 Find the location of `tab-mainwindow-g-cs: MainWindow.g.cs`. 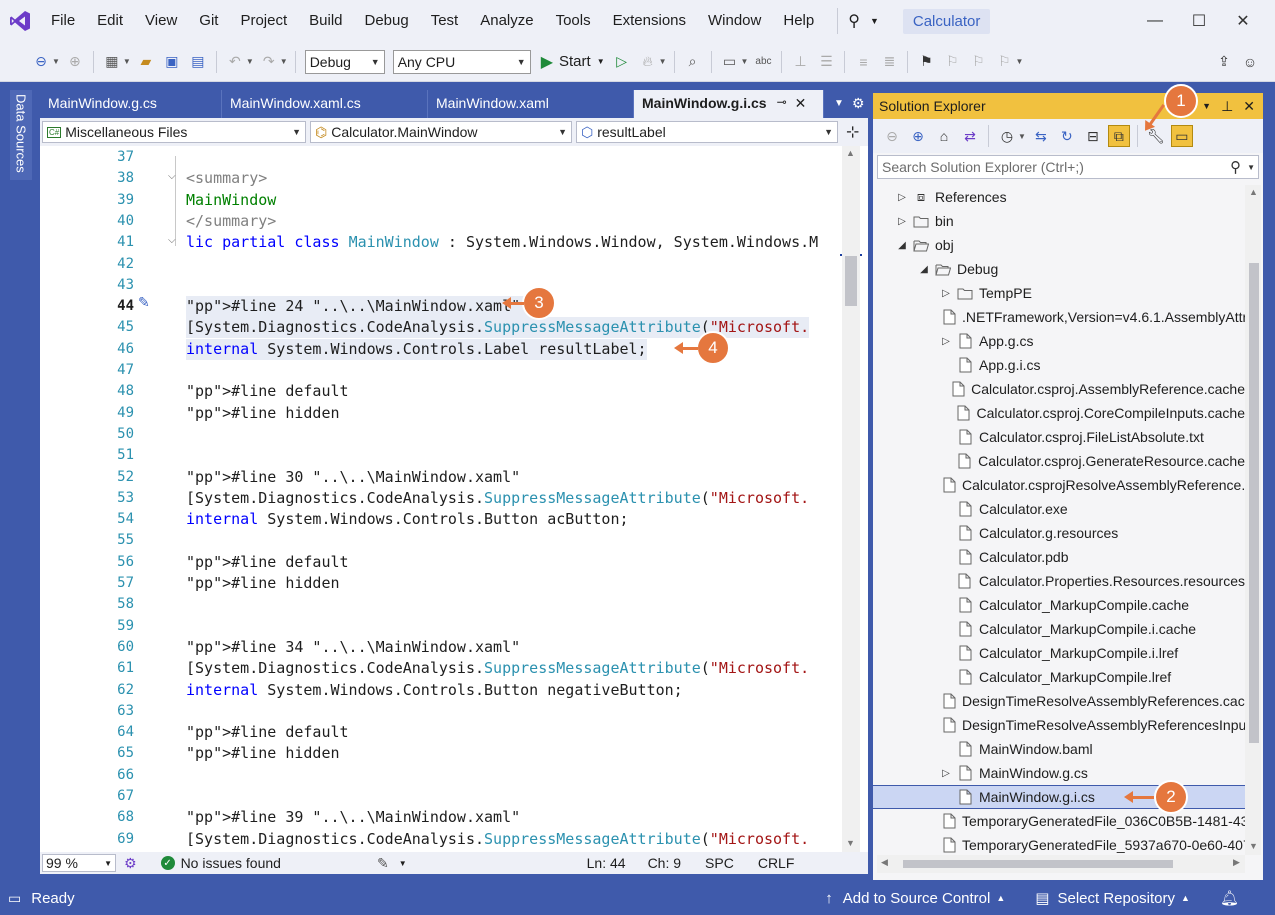

tab-mainwindow-g-cs: MainWindow.g.cs is located at coordinates (131, 104).